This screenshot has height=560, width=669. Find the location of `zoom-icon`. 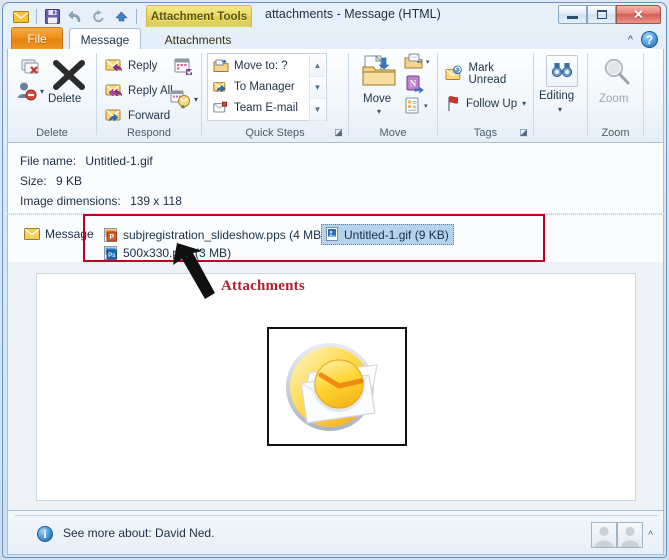

zoom-icon is located at coordinates (617, 72).